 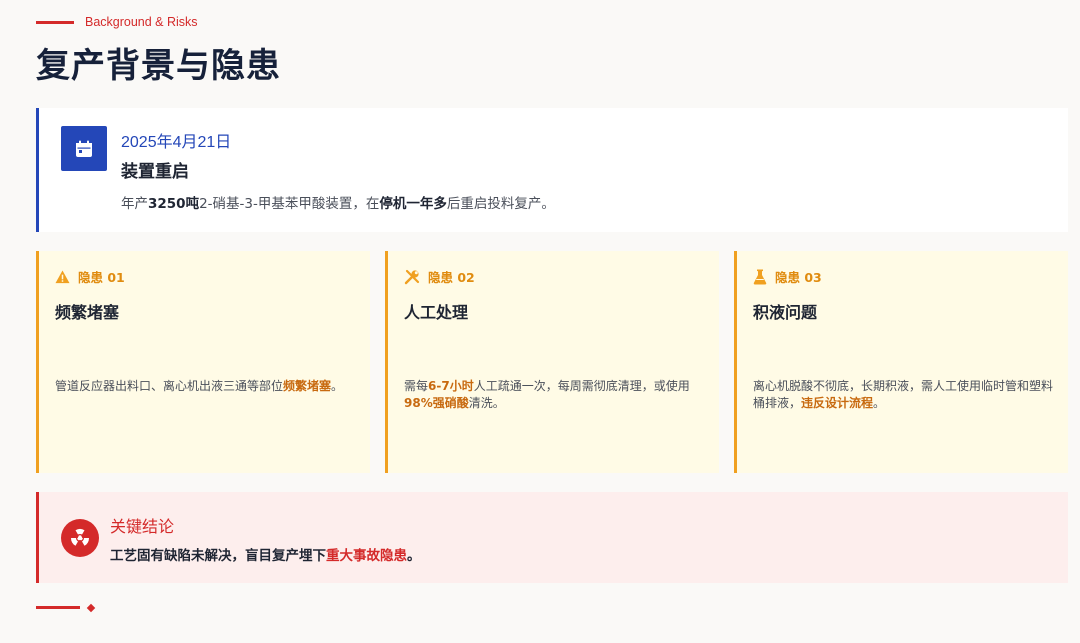 What do you see at coordinates (142, 526) in the screenshot?
I see `conclusion-title: 关键结论` at bounding box center [142, 526].